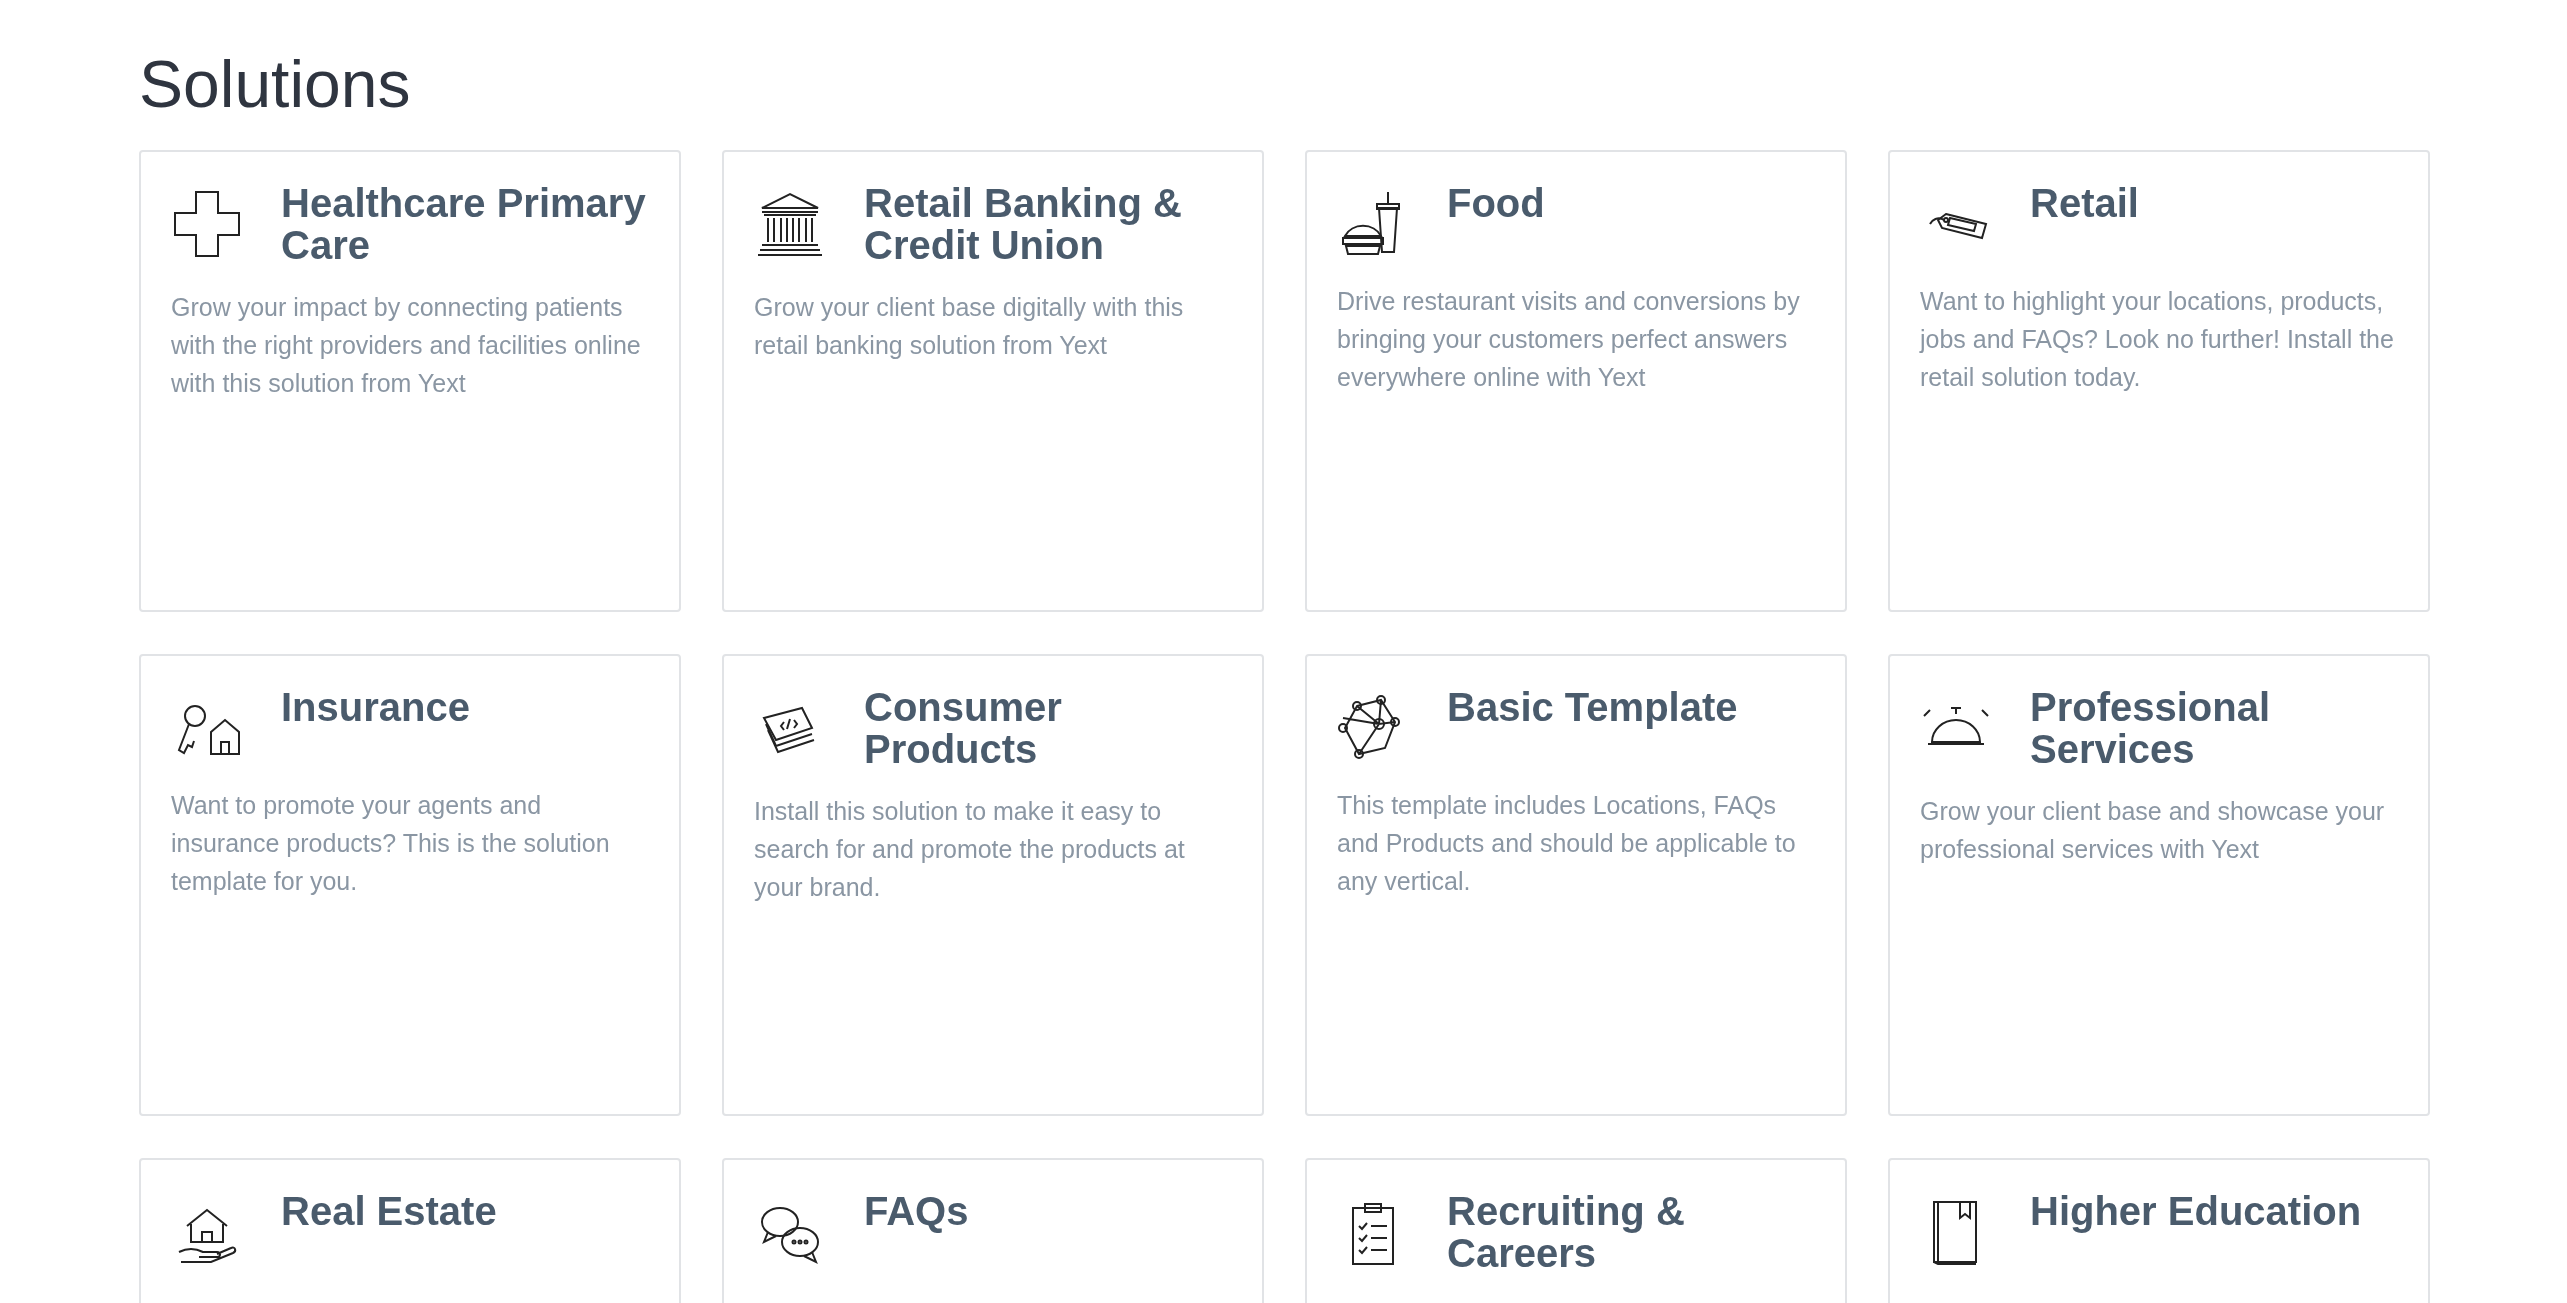 This screenshot has width=2567, height=1303. What do you see at coordinates (2157, 339) in the screenshot?
I see `solution-description: Want to highlight your locations, products, jobs and FAQs? Look no further! Install the retail solution today.` at bounding box center [2157, 339].